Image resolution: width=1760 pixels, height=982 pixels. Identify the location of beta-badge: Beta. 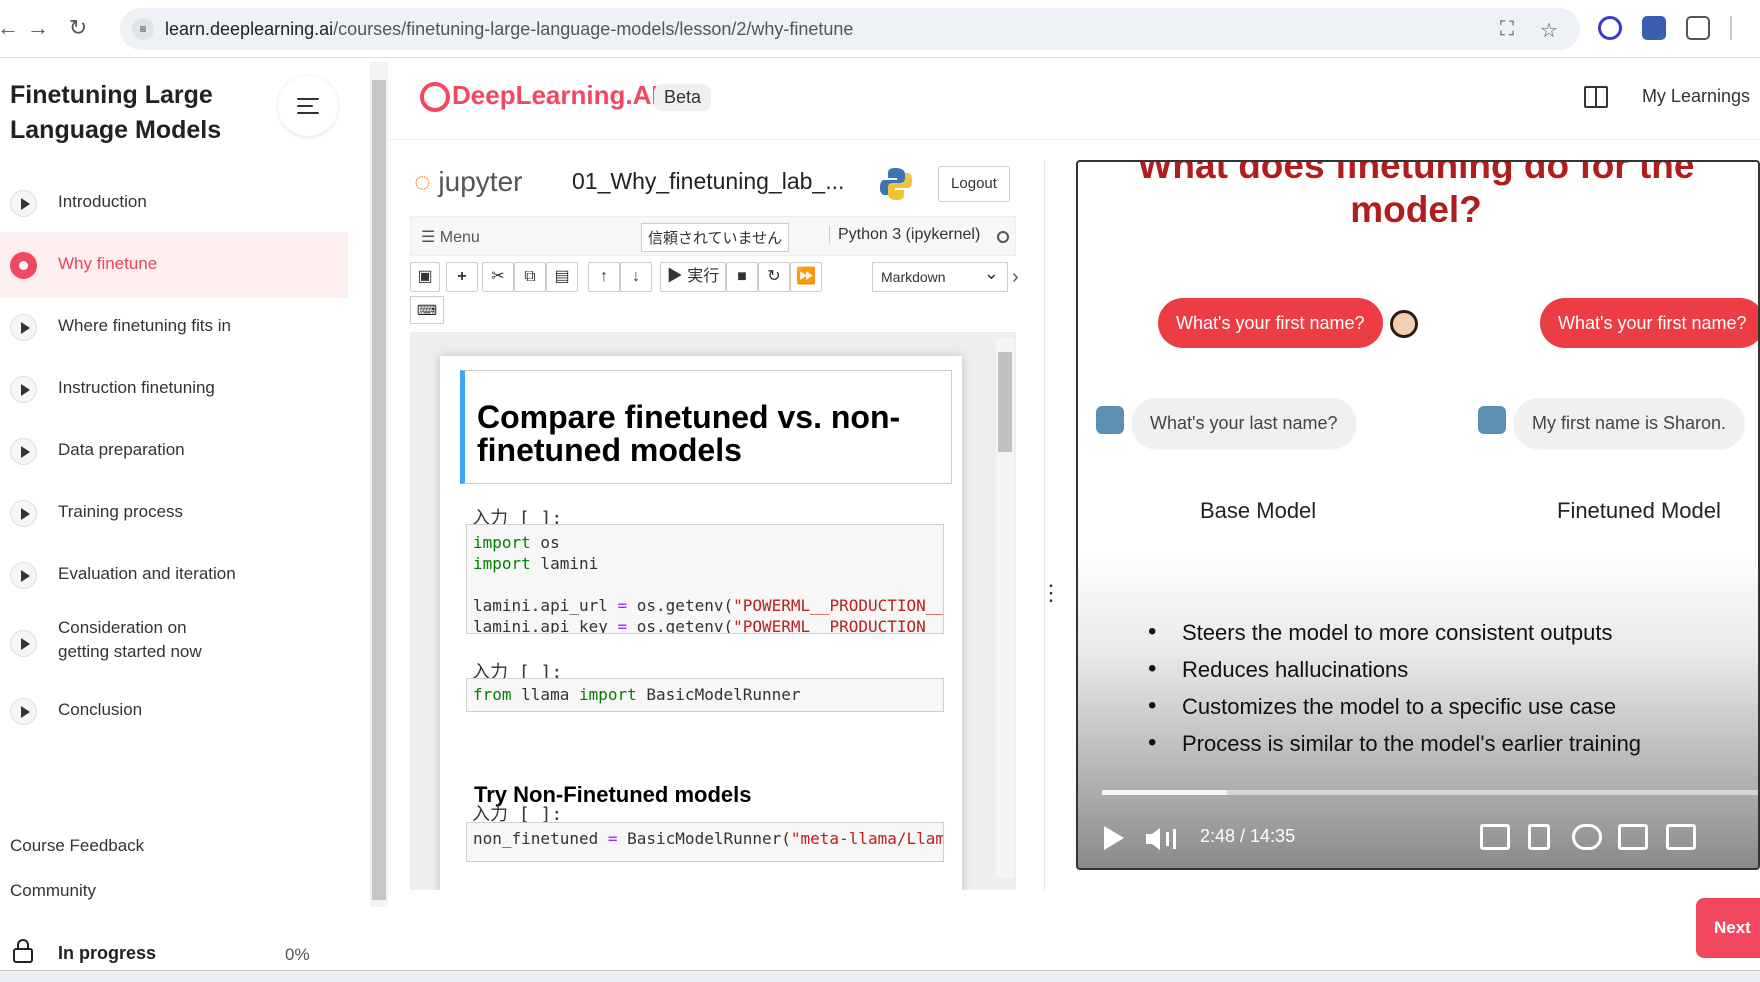
(683, 97).